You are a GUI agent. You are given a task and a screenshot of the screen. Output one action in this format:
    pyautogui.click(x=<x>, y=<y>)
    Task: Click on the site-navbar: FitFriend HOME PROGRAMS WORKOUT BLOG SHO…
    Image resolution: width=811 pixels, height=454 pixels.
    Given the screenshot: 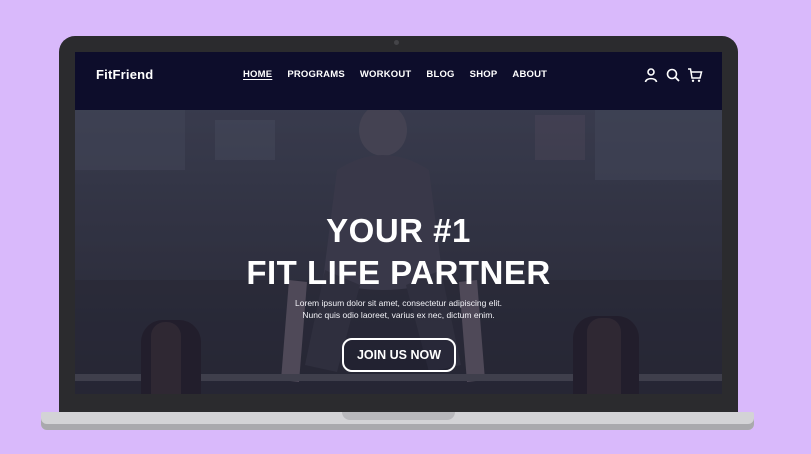 What is the action you would take?
    pyautogui.click(x=398, y=81)
    